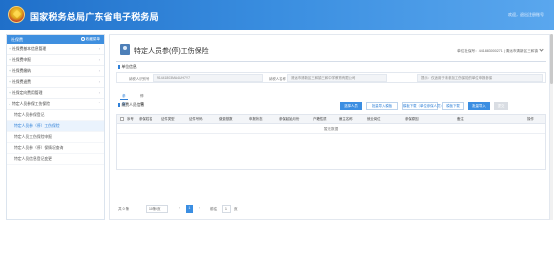 The width and height of the screenshot is (554, 278). Describe the element at coordinates (21, 60) in the screenshot. I see `sidebar-item-label: 社保费申报` at that location.